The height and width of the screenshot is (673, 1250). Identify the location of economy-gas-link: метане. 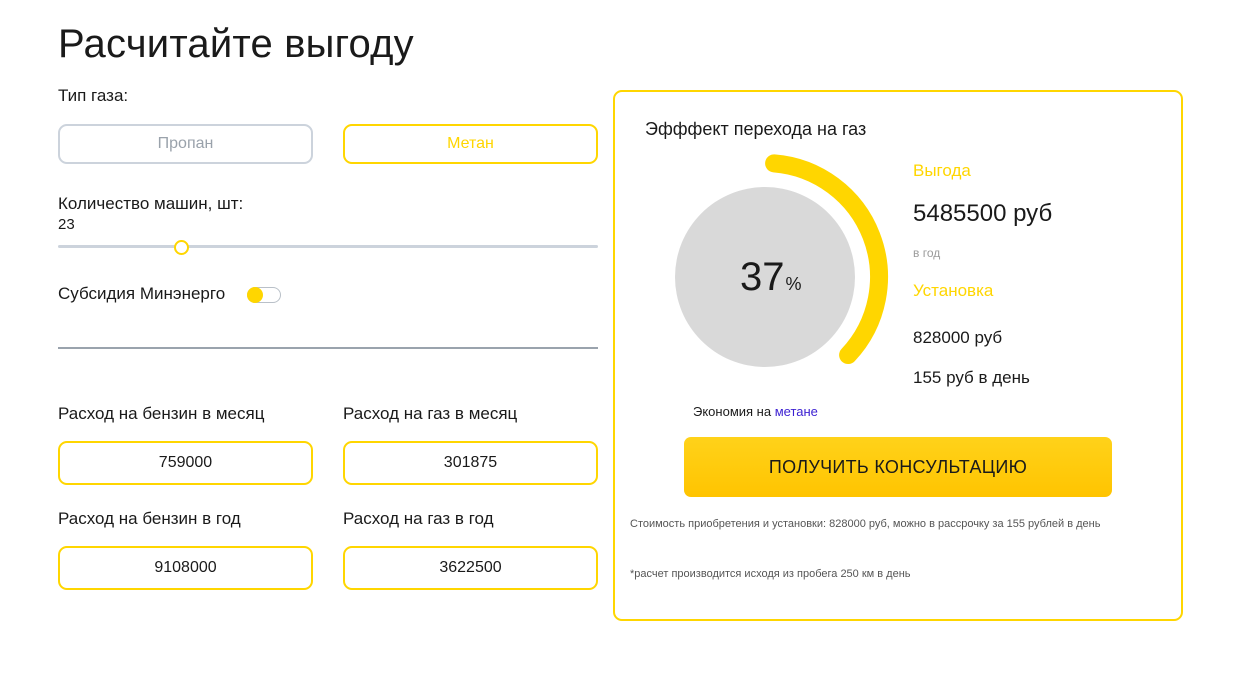
(796, 411).